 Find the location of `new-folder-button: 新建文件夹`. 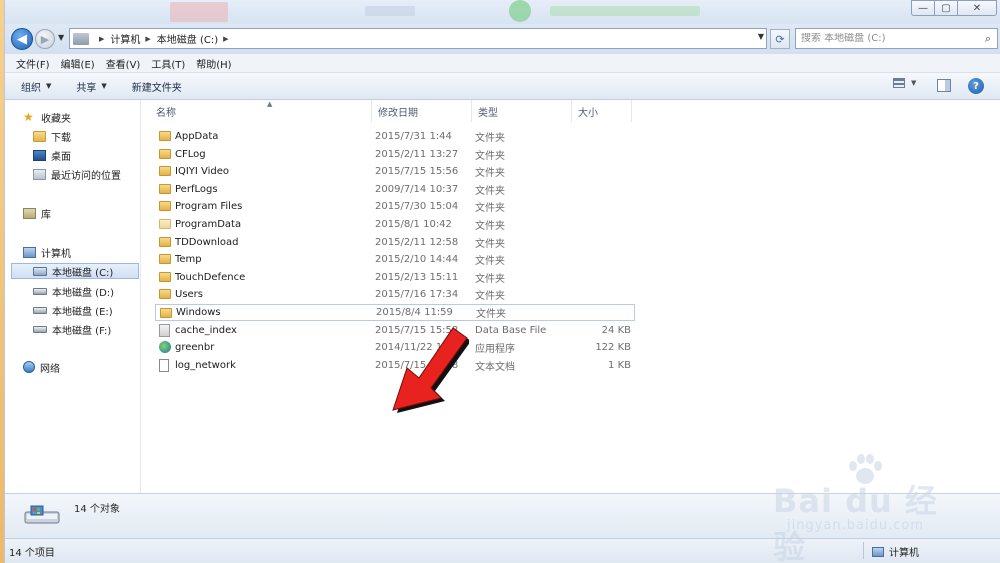

new-folder-button: 新建文件夹 is located at coordinates (157, 86).